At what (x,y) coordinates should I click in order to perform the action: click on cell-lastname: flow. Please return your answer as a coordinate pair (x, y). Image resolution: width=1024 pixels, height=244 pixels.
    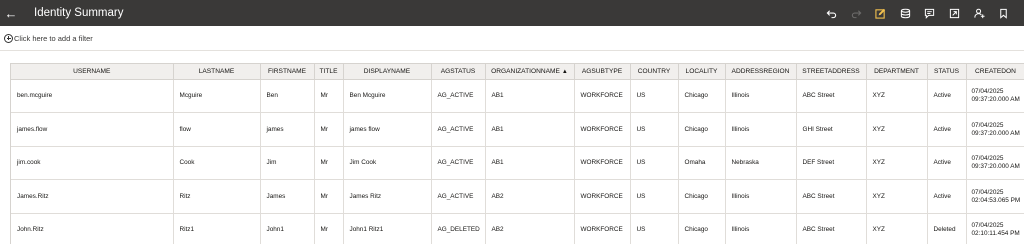
    Looking at the image, I should click on (217, 129).